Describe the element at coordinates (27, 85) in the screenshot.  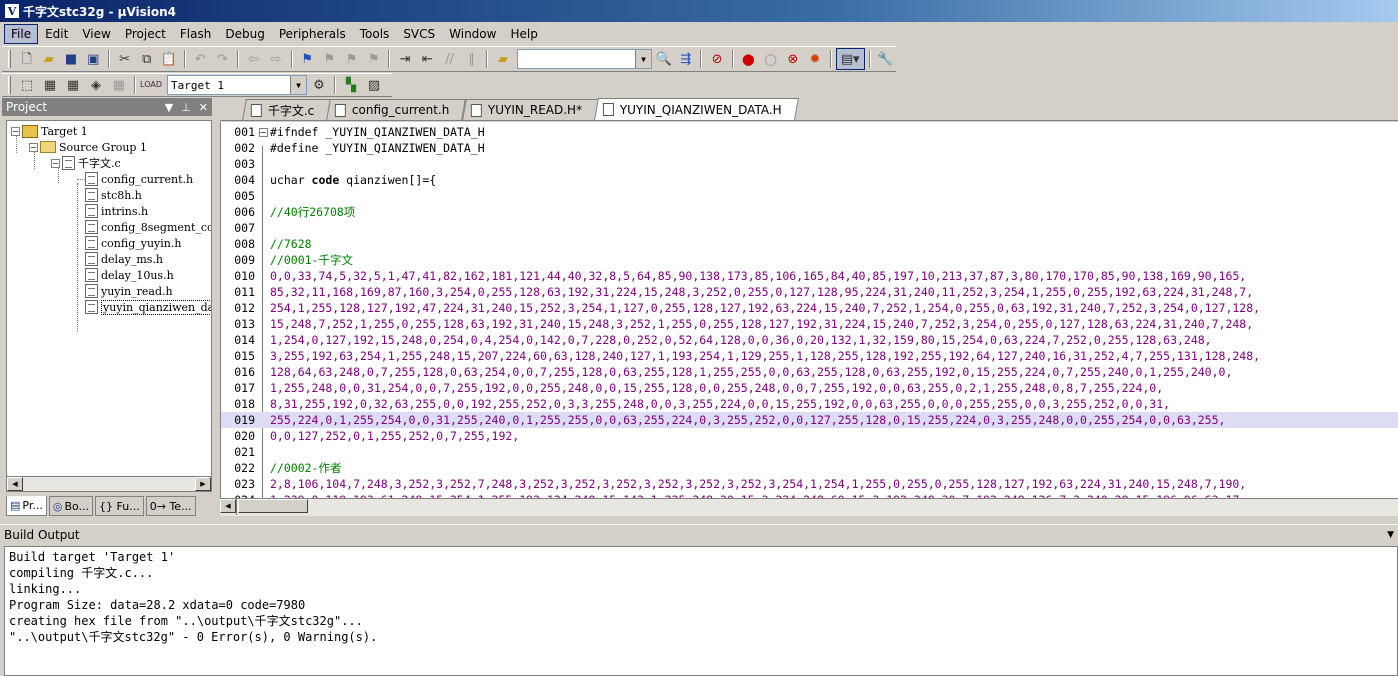
I see `translate-icon: ⬚` at that location.